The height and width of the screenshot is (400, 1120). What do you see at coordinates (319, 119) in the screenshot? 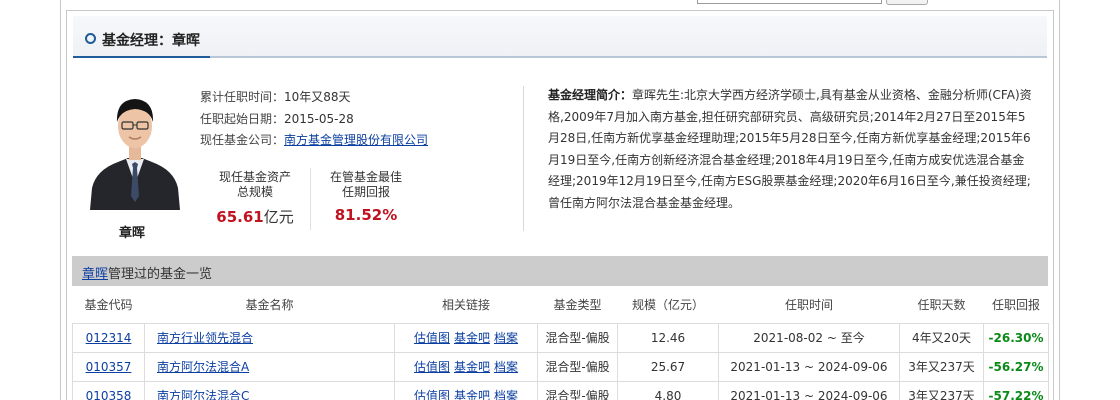
I see `start-date-value: 2015-05-28` at bounding box center [319, 119].